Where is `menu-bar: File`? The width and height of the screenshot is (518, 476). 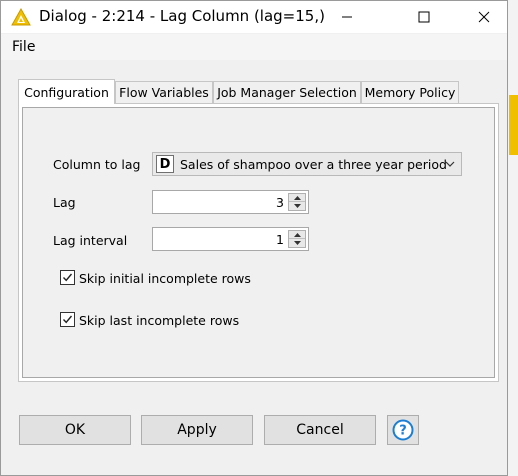
menu-bar: File is located at coordinates (254, 47).